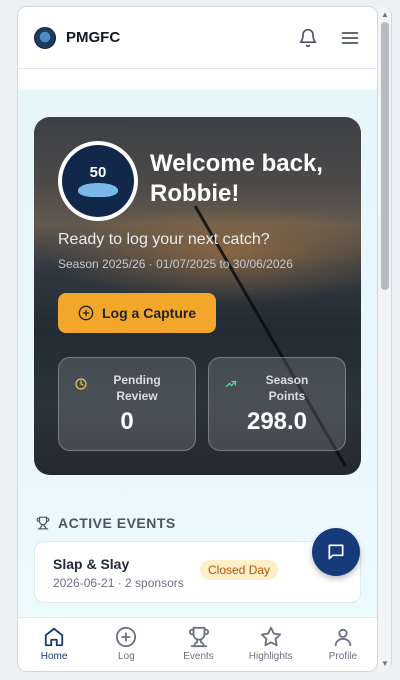 Image resolution: width=400 pixels, height=680 pixels. What do you see at coordinates (385, 156) in the screenshot?
I see `scrollbar-thumb` at bounding box center [385, 156].